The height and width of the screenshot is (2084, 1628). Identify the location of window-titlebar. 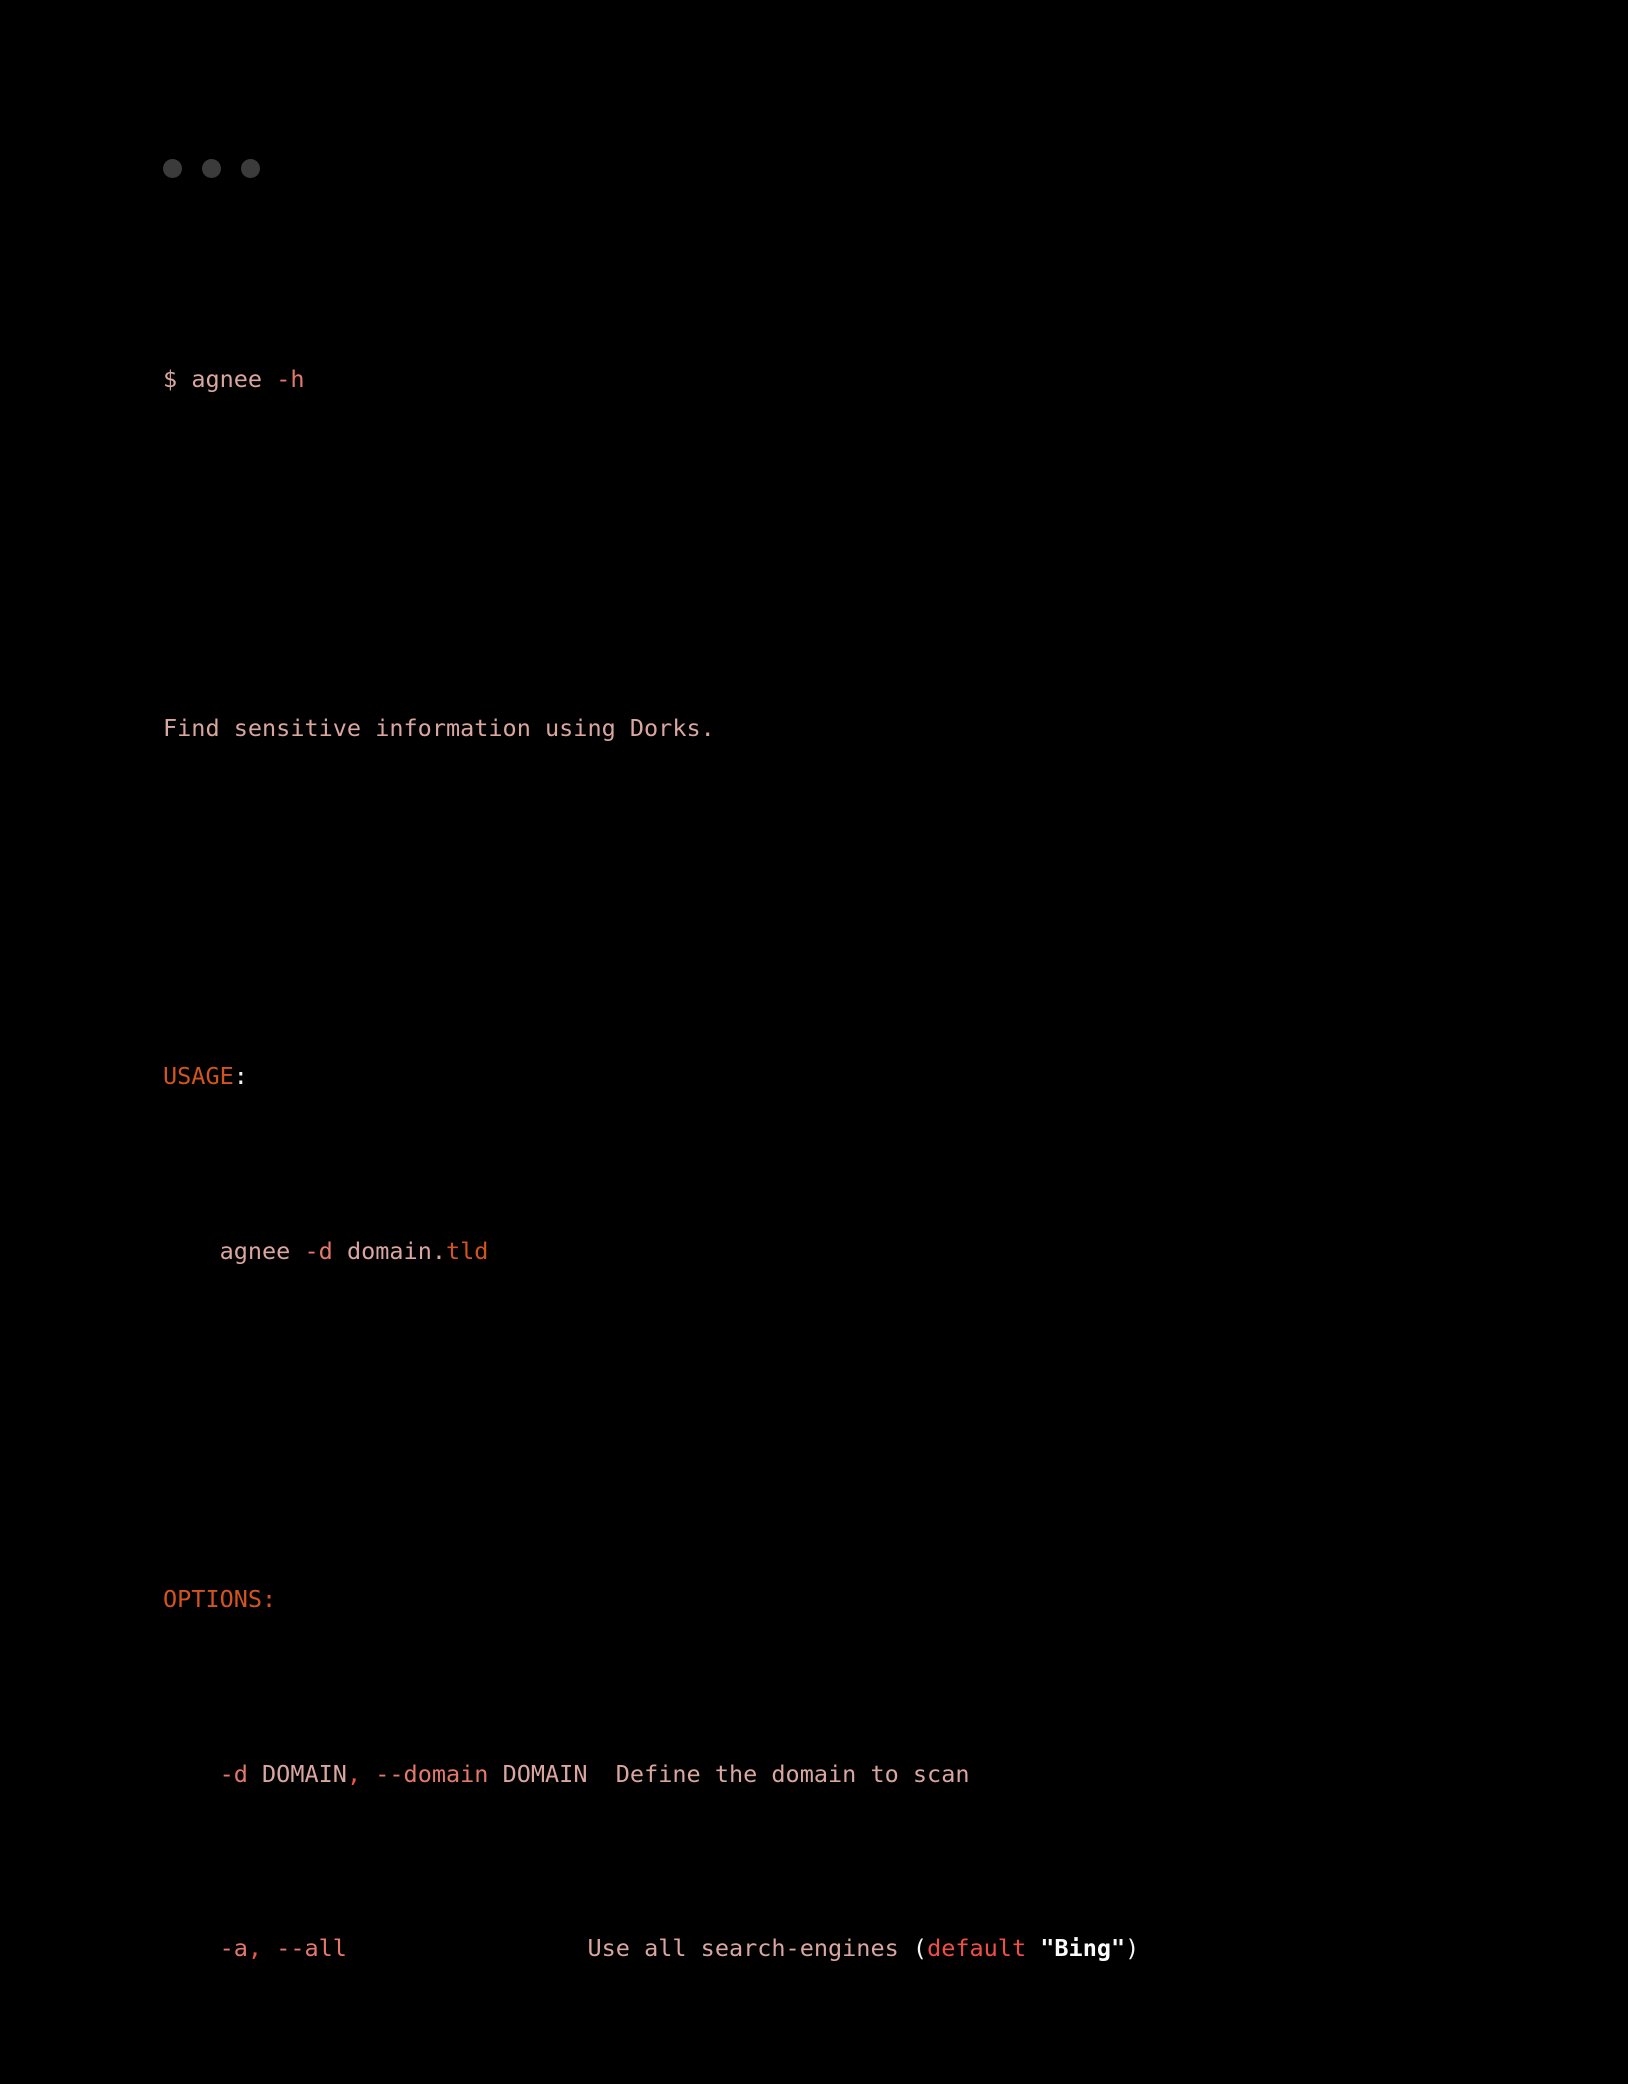
(211, 168).